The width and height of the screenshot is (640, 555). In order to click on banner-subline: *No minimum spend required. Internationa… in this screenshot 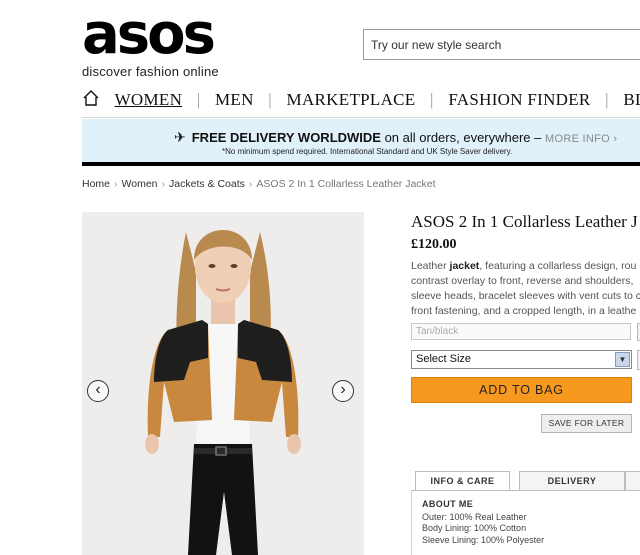, I will do `click(367, 151)`.